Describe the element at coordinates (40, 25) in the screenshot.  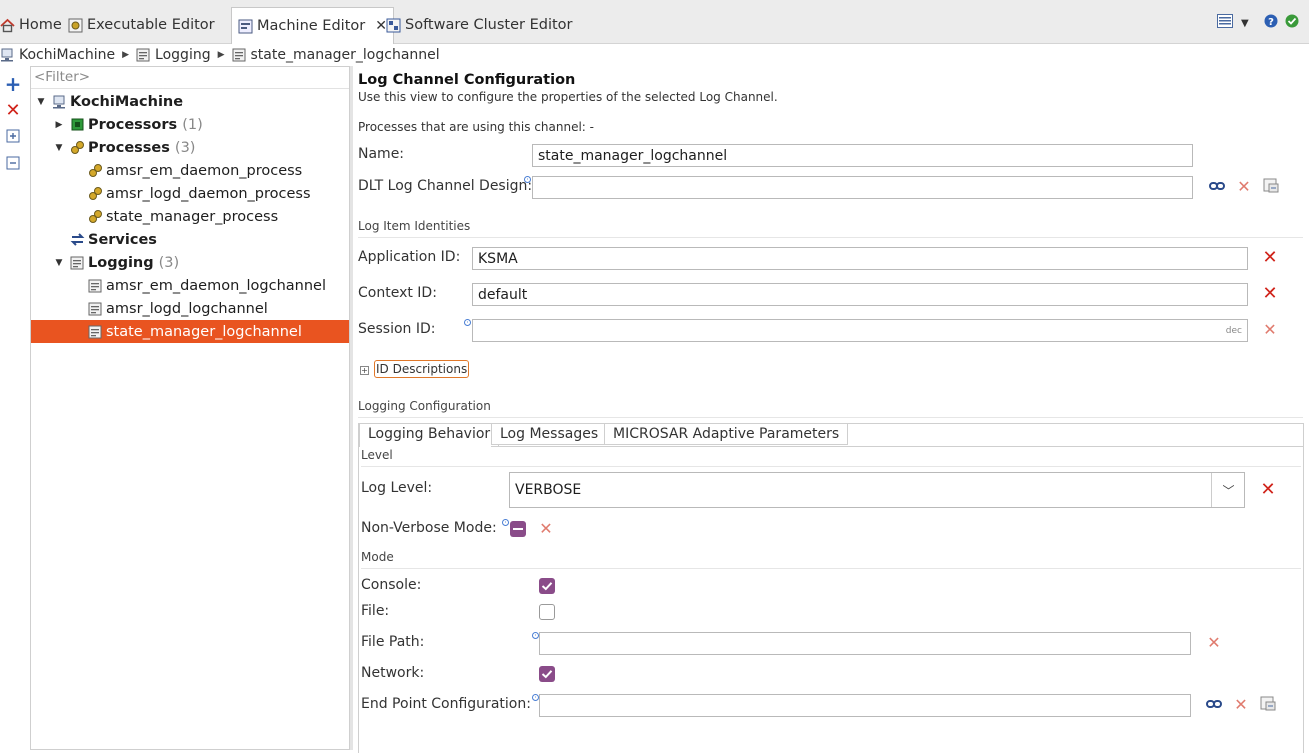
I see `tab-label: Home` at that location.